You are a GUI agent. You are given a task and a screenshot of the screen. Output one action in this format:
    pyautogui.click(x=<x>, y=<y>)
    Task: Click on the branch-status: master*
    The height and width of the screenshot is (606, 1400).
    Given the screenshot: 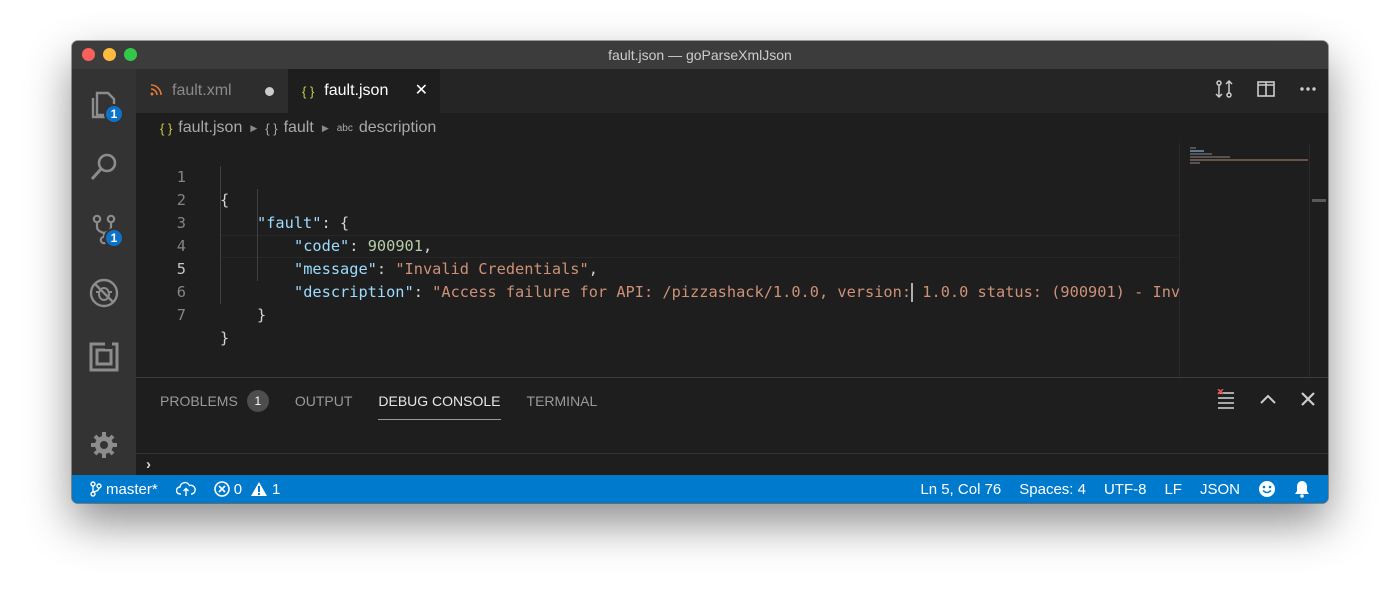 What is the action you would take?
    pyautogui.click(x=124, y=489)
    